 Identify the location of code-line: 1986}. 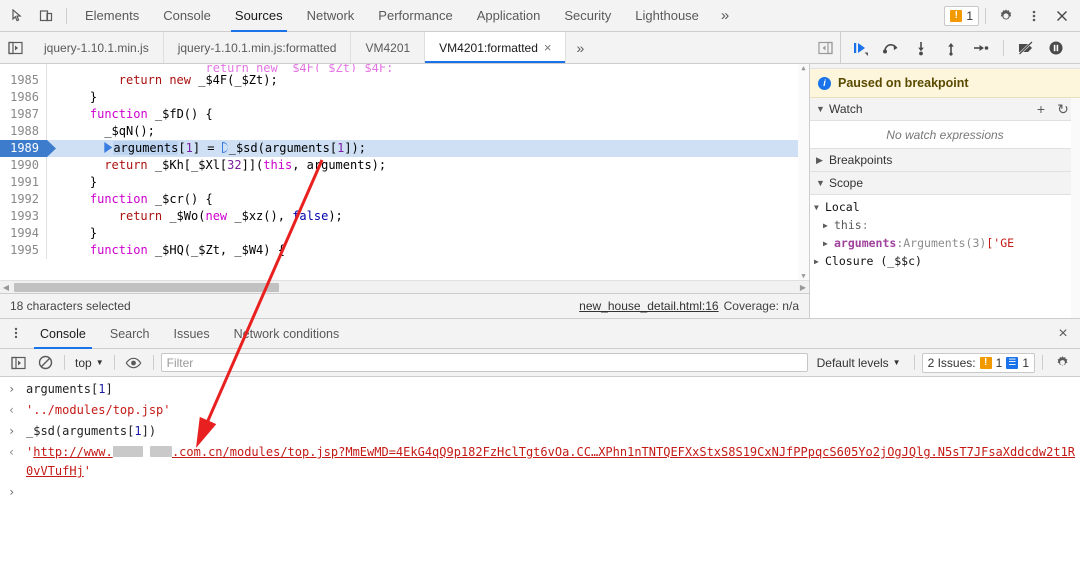
(404, 97).